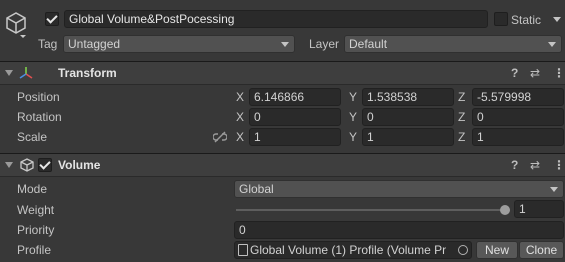 This screenshot has height=262, width=565. I want to click on constrain-proportions-icon, so click(220, 137).